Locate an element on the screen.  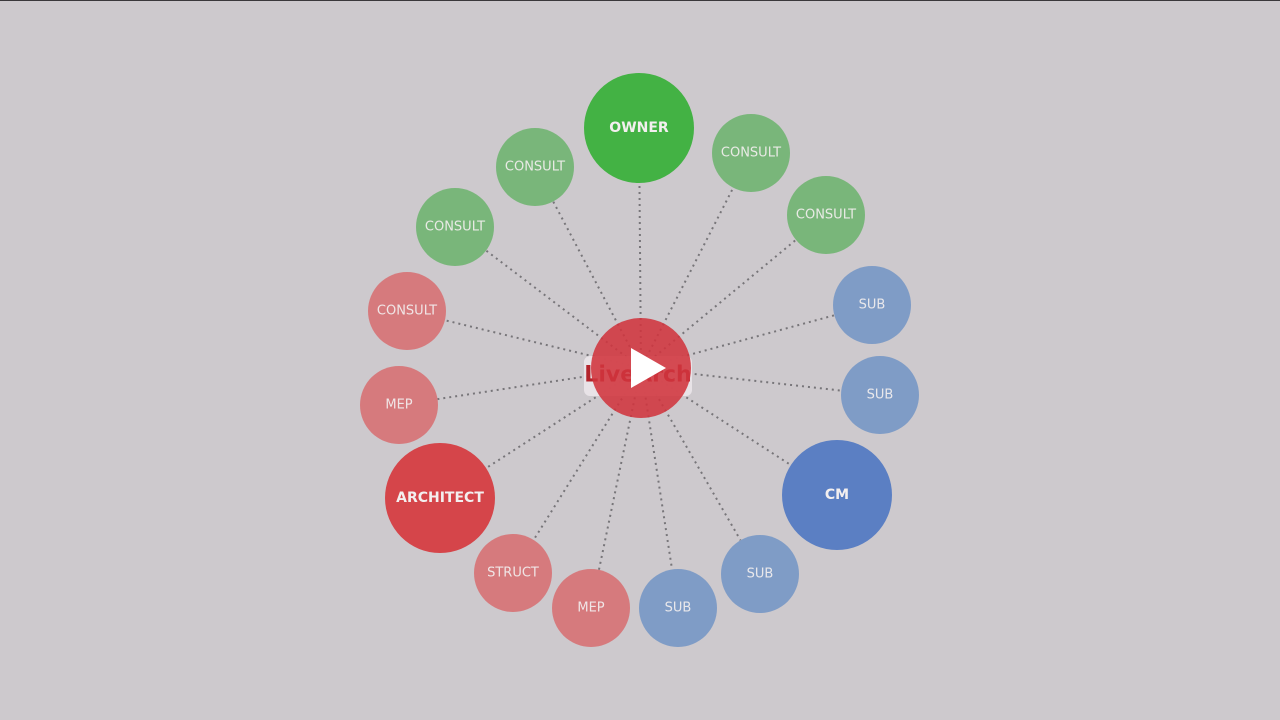
center-hub: LiveArch is located at coordinates (638, 368).